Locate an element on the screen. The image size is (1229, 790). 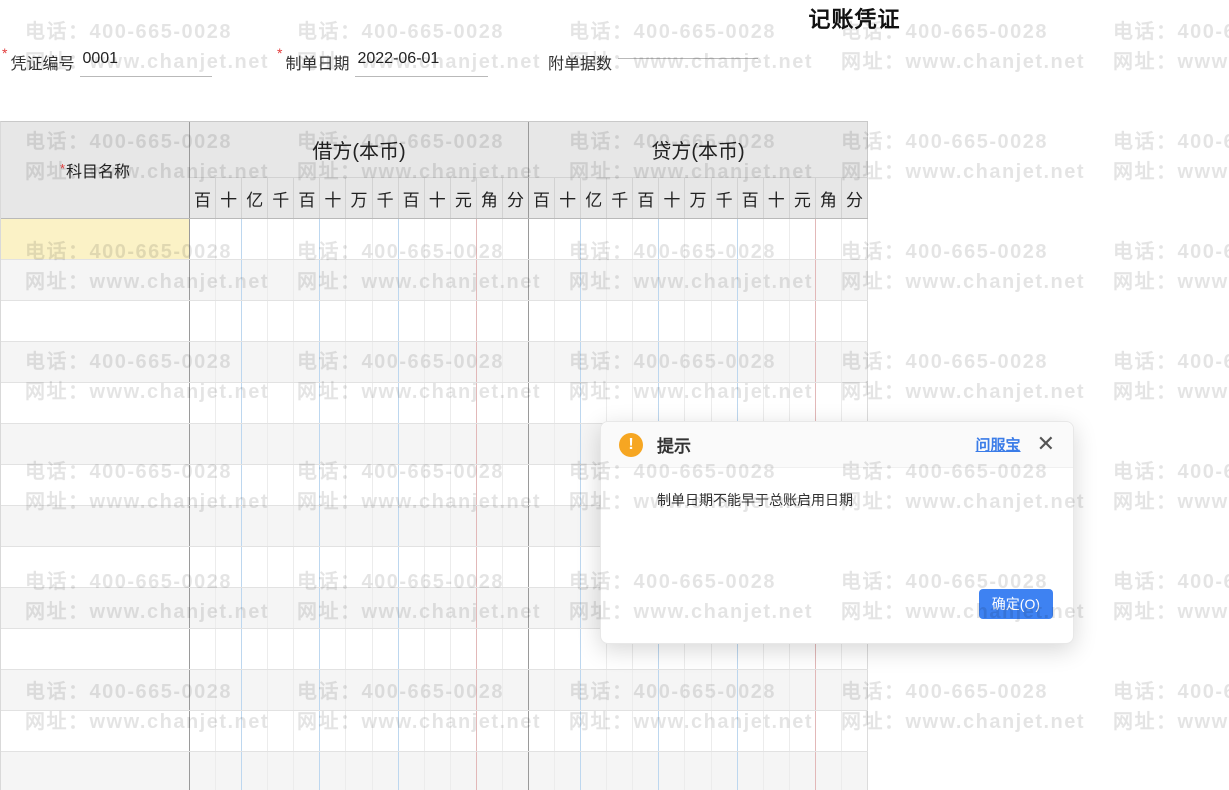
voucher-date-input: 2022-06-01 is located at coordinates (422, 62).